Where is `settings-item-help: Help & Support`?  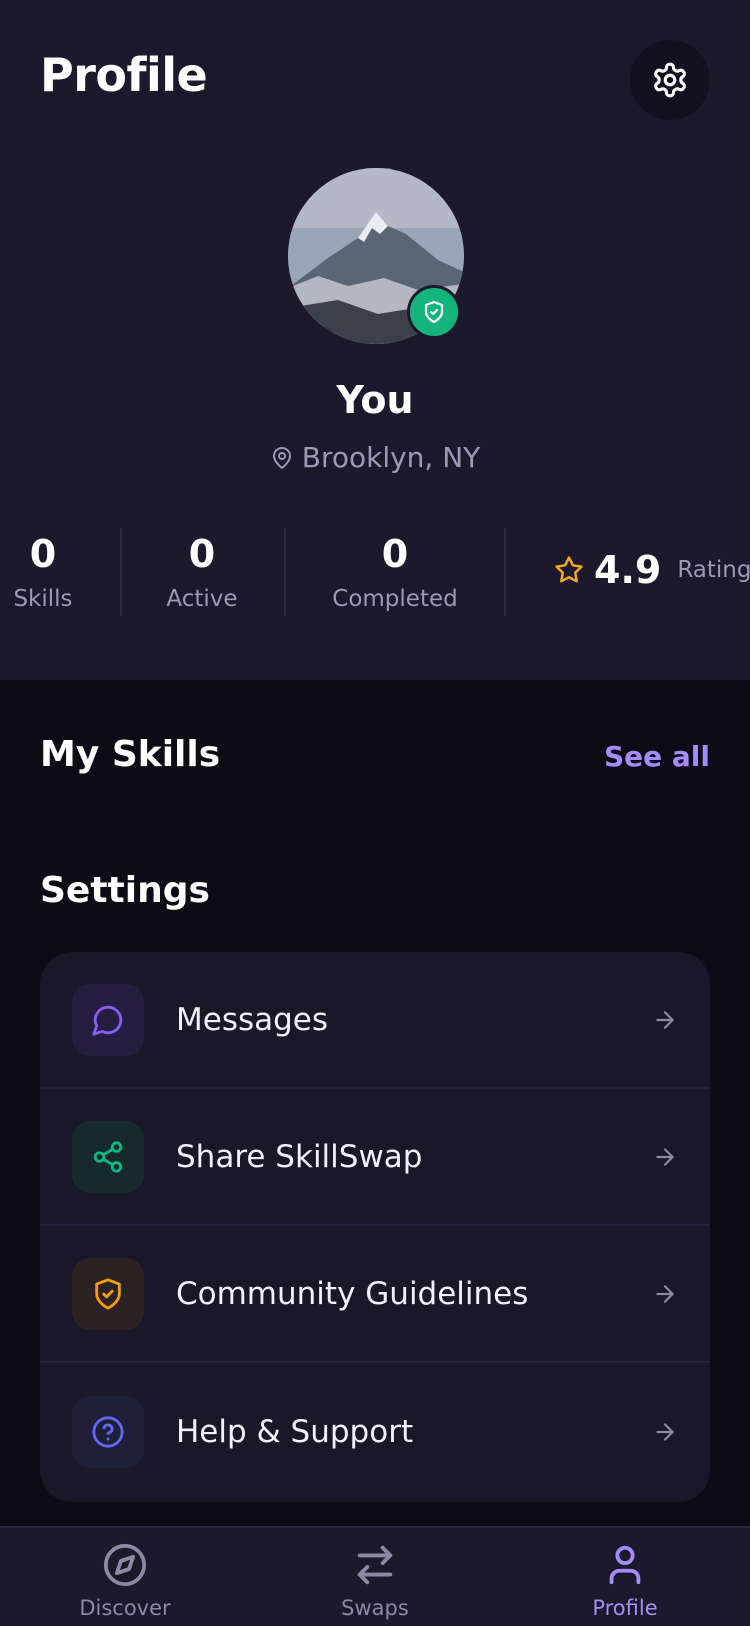
settings-item-help: Help & Support is located at coordinates (375, 1431).